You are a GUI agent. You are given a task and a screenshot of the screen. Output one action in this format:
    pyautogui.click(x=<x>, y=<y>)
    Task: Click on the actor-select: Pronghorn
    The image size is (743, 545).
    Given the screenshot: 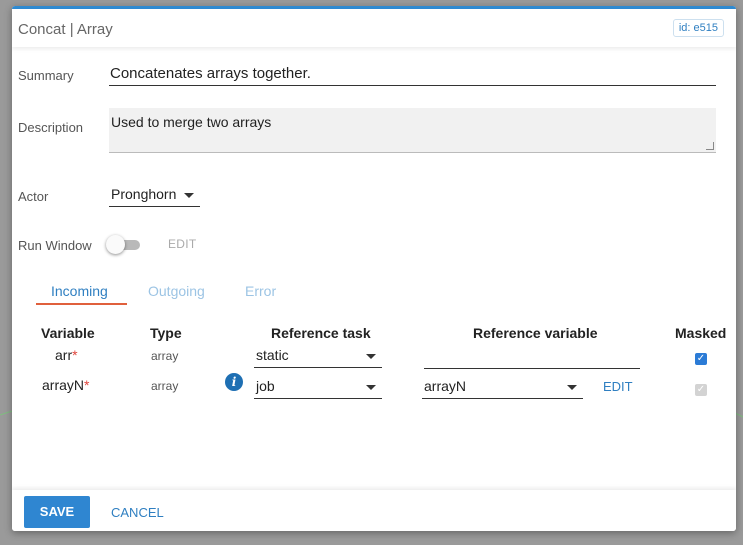 What is the action you would take?
    pyautogui.click(x=154, y=194)
    